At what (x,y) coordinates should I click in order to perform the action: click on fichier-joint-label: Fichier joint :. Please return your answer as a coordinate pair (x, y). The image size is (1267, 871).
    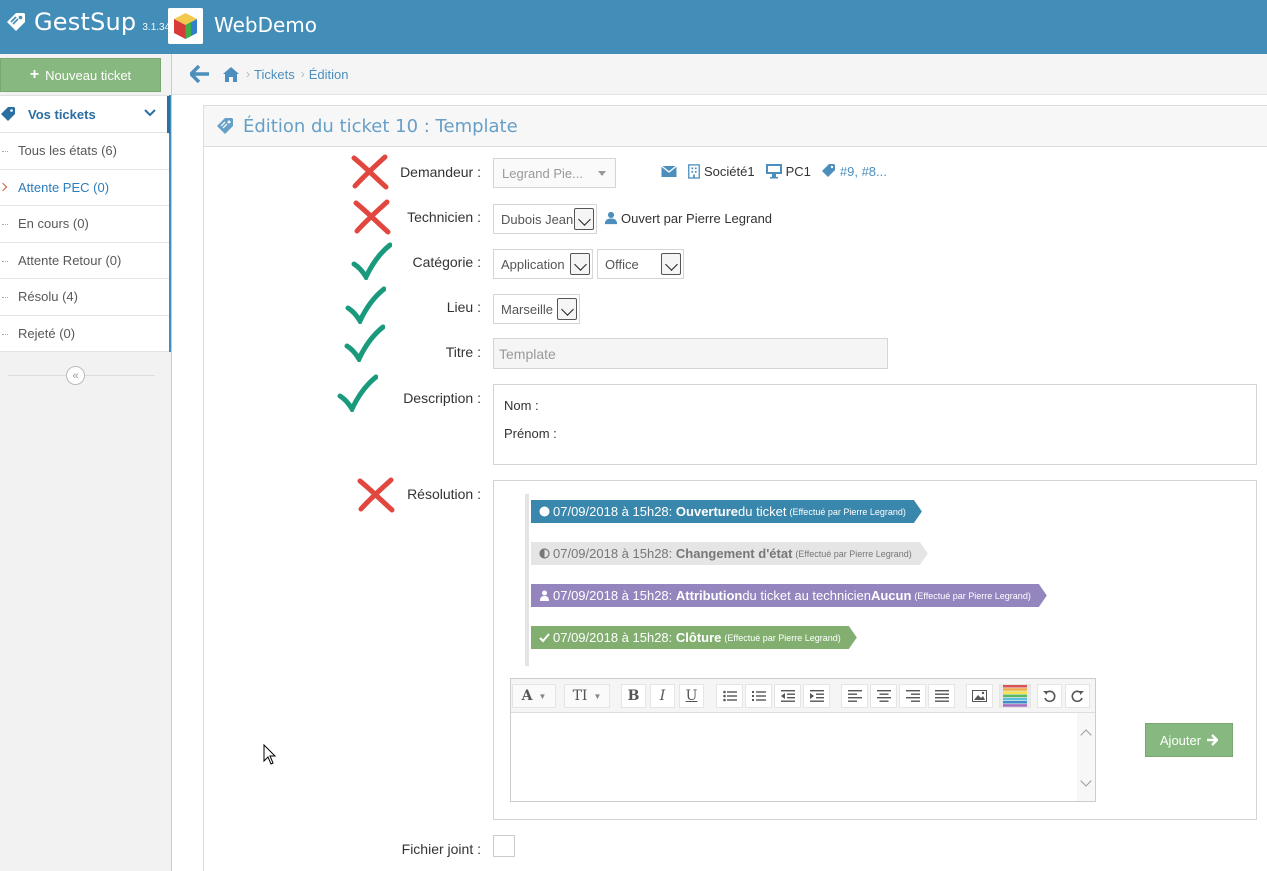
    Looking at the image, I should click on (441, 849).